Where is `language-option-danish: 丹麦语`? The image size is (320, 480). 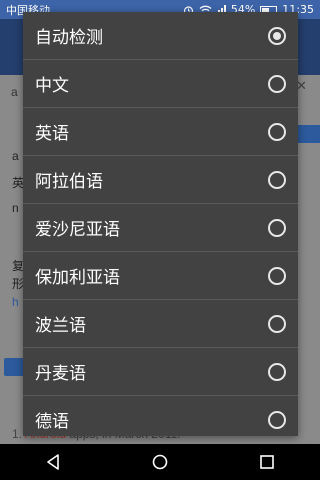 language-option-danish: 丹麦语 is located at coordinates (160, 372).